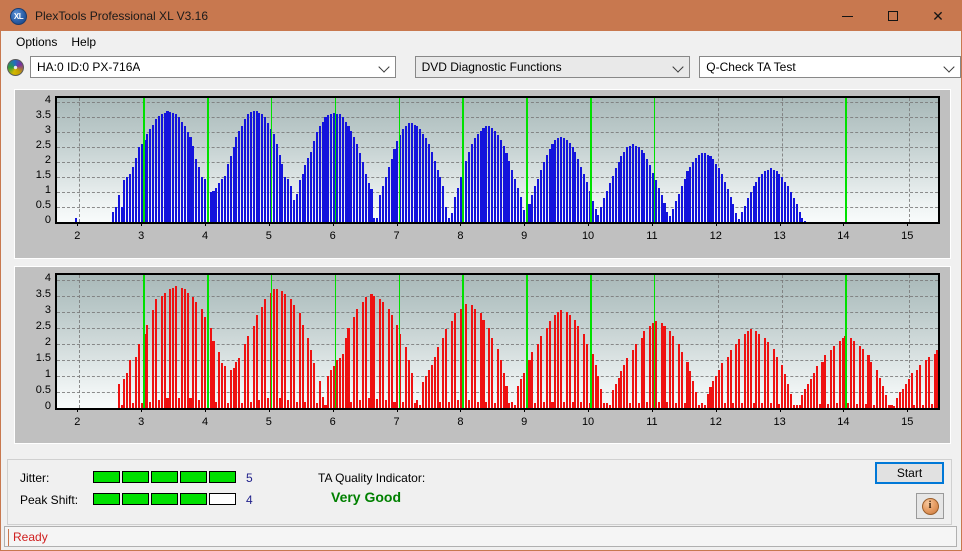 This screenshot has height=551, width=962. I want to click on maximize-button, so click(892, 16).